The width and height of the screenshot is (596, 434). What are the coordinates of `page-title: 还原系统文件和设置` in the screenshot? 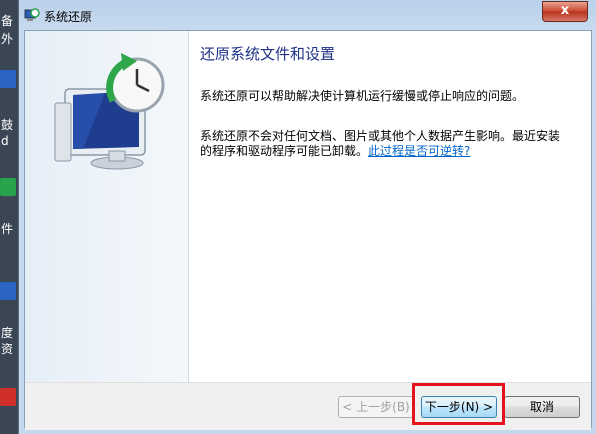 It's located at (268, 54).